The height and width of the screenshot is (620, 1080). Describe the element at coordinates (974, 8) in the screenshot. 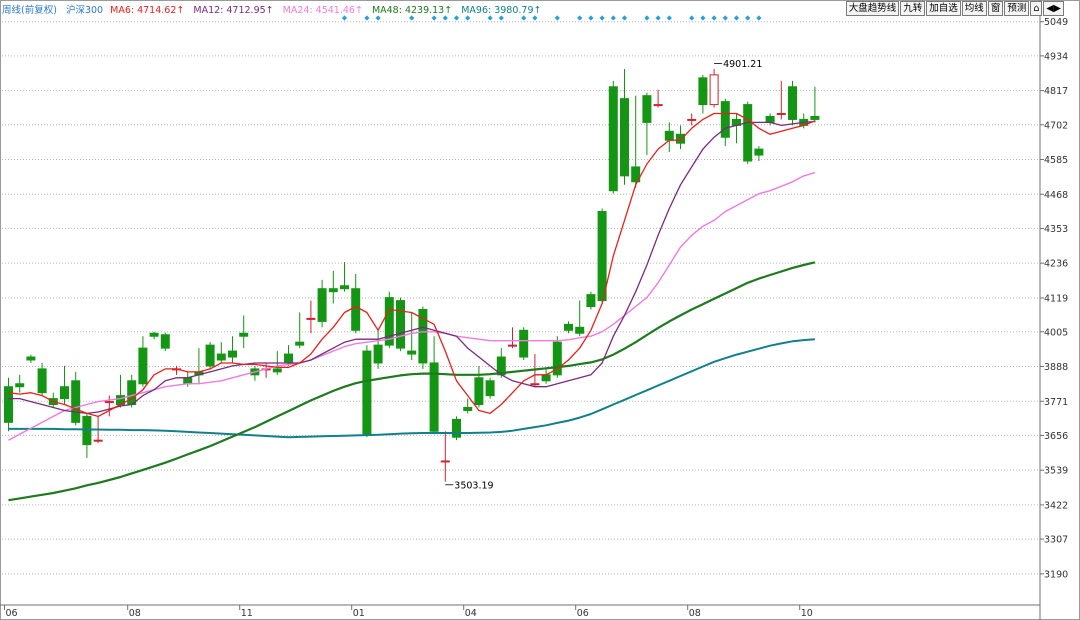

I see `moving-average-button: 均线` at that location.